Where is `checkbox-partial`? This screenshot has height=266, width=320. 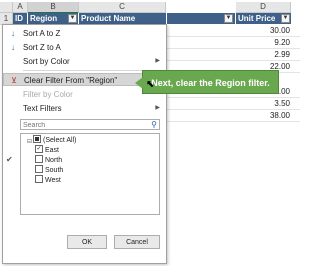
checkbox-partial is located at coordinates (37, 139).